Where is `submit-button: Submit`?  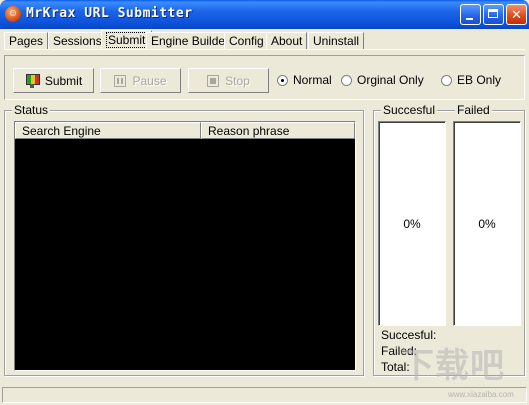 submit-button: Submit is located at coordinates (53, 80).